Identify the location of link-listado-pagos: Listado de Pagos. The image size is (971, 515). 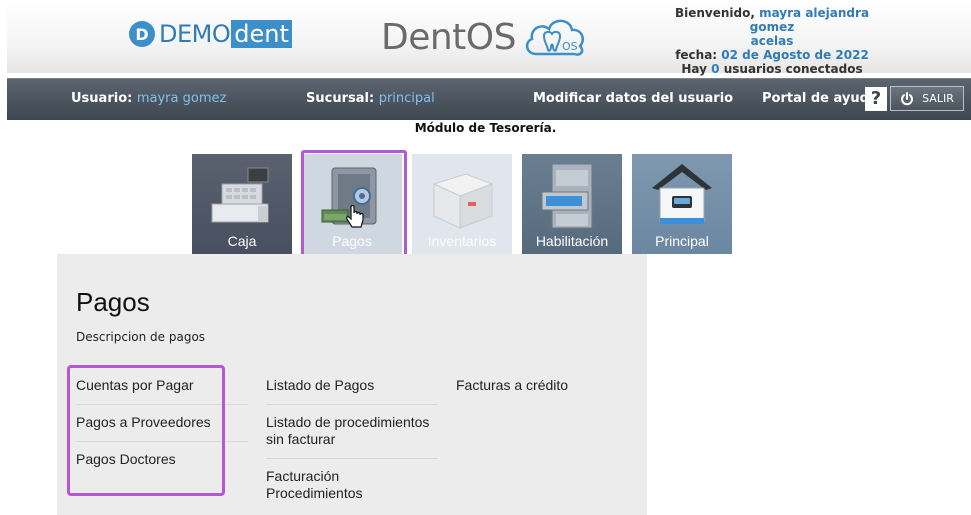
(352, 386).